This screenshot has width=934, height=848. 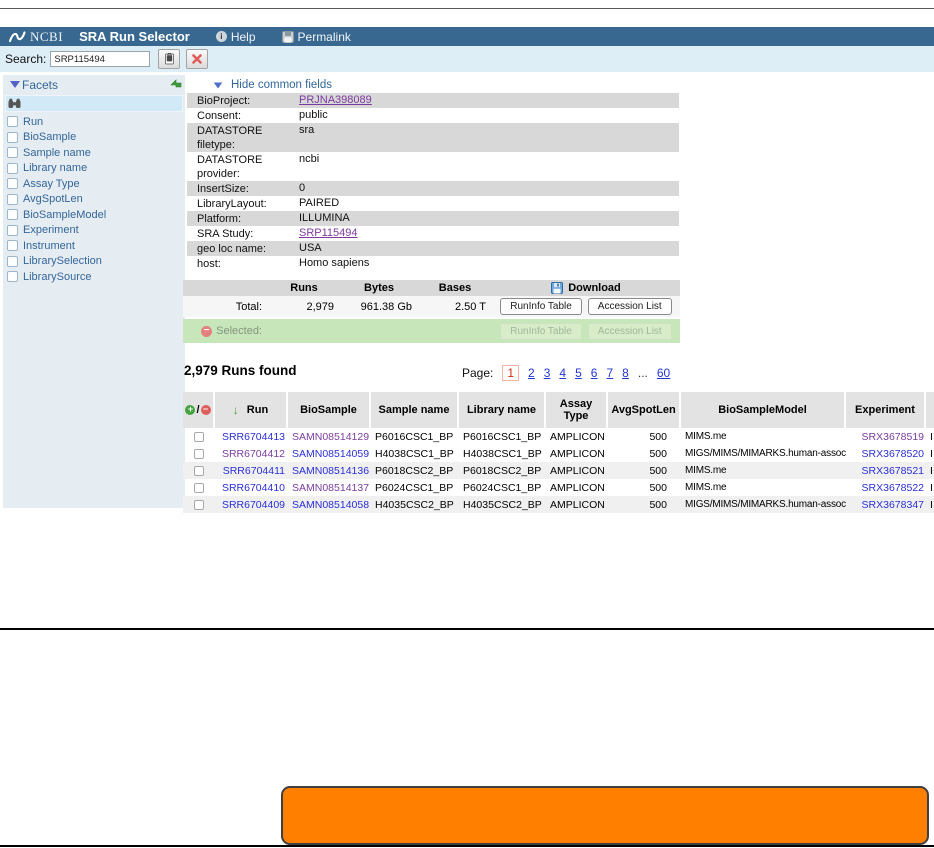 What do you see at coordinates (205, 410) in the screenshot?
I see `remove-icon: −` at bounding box center [205, 410].